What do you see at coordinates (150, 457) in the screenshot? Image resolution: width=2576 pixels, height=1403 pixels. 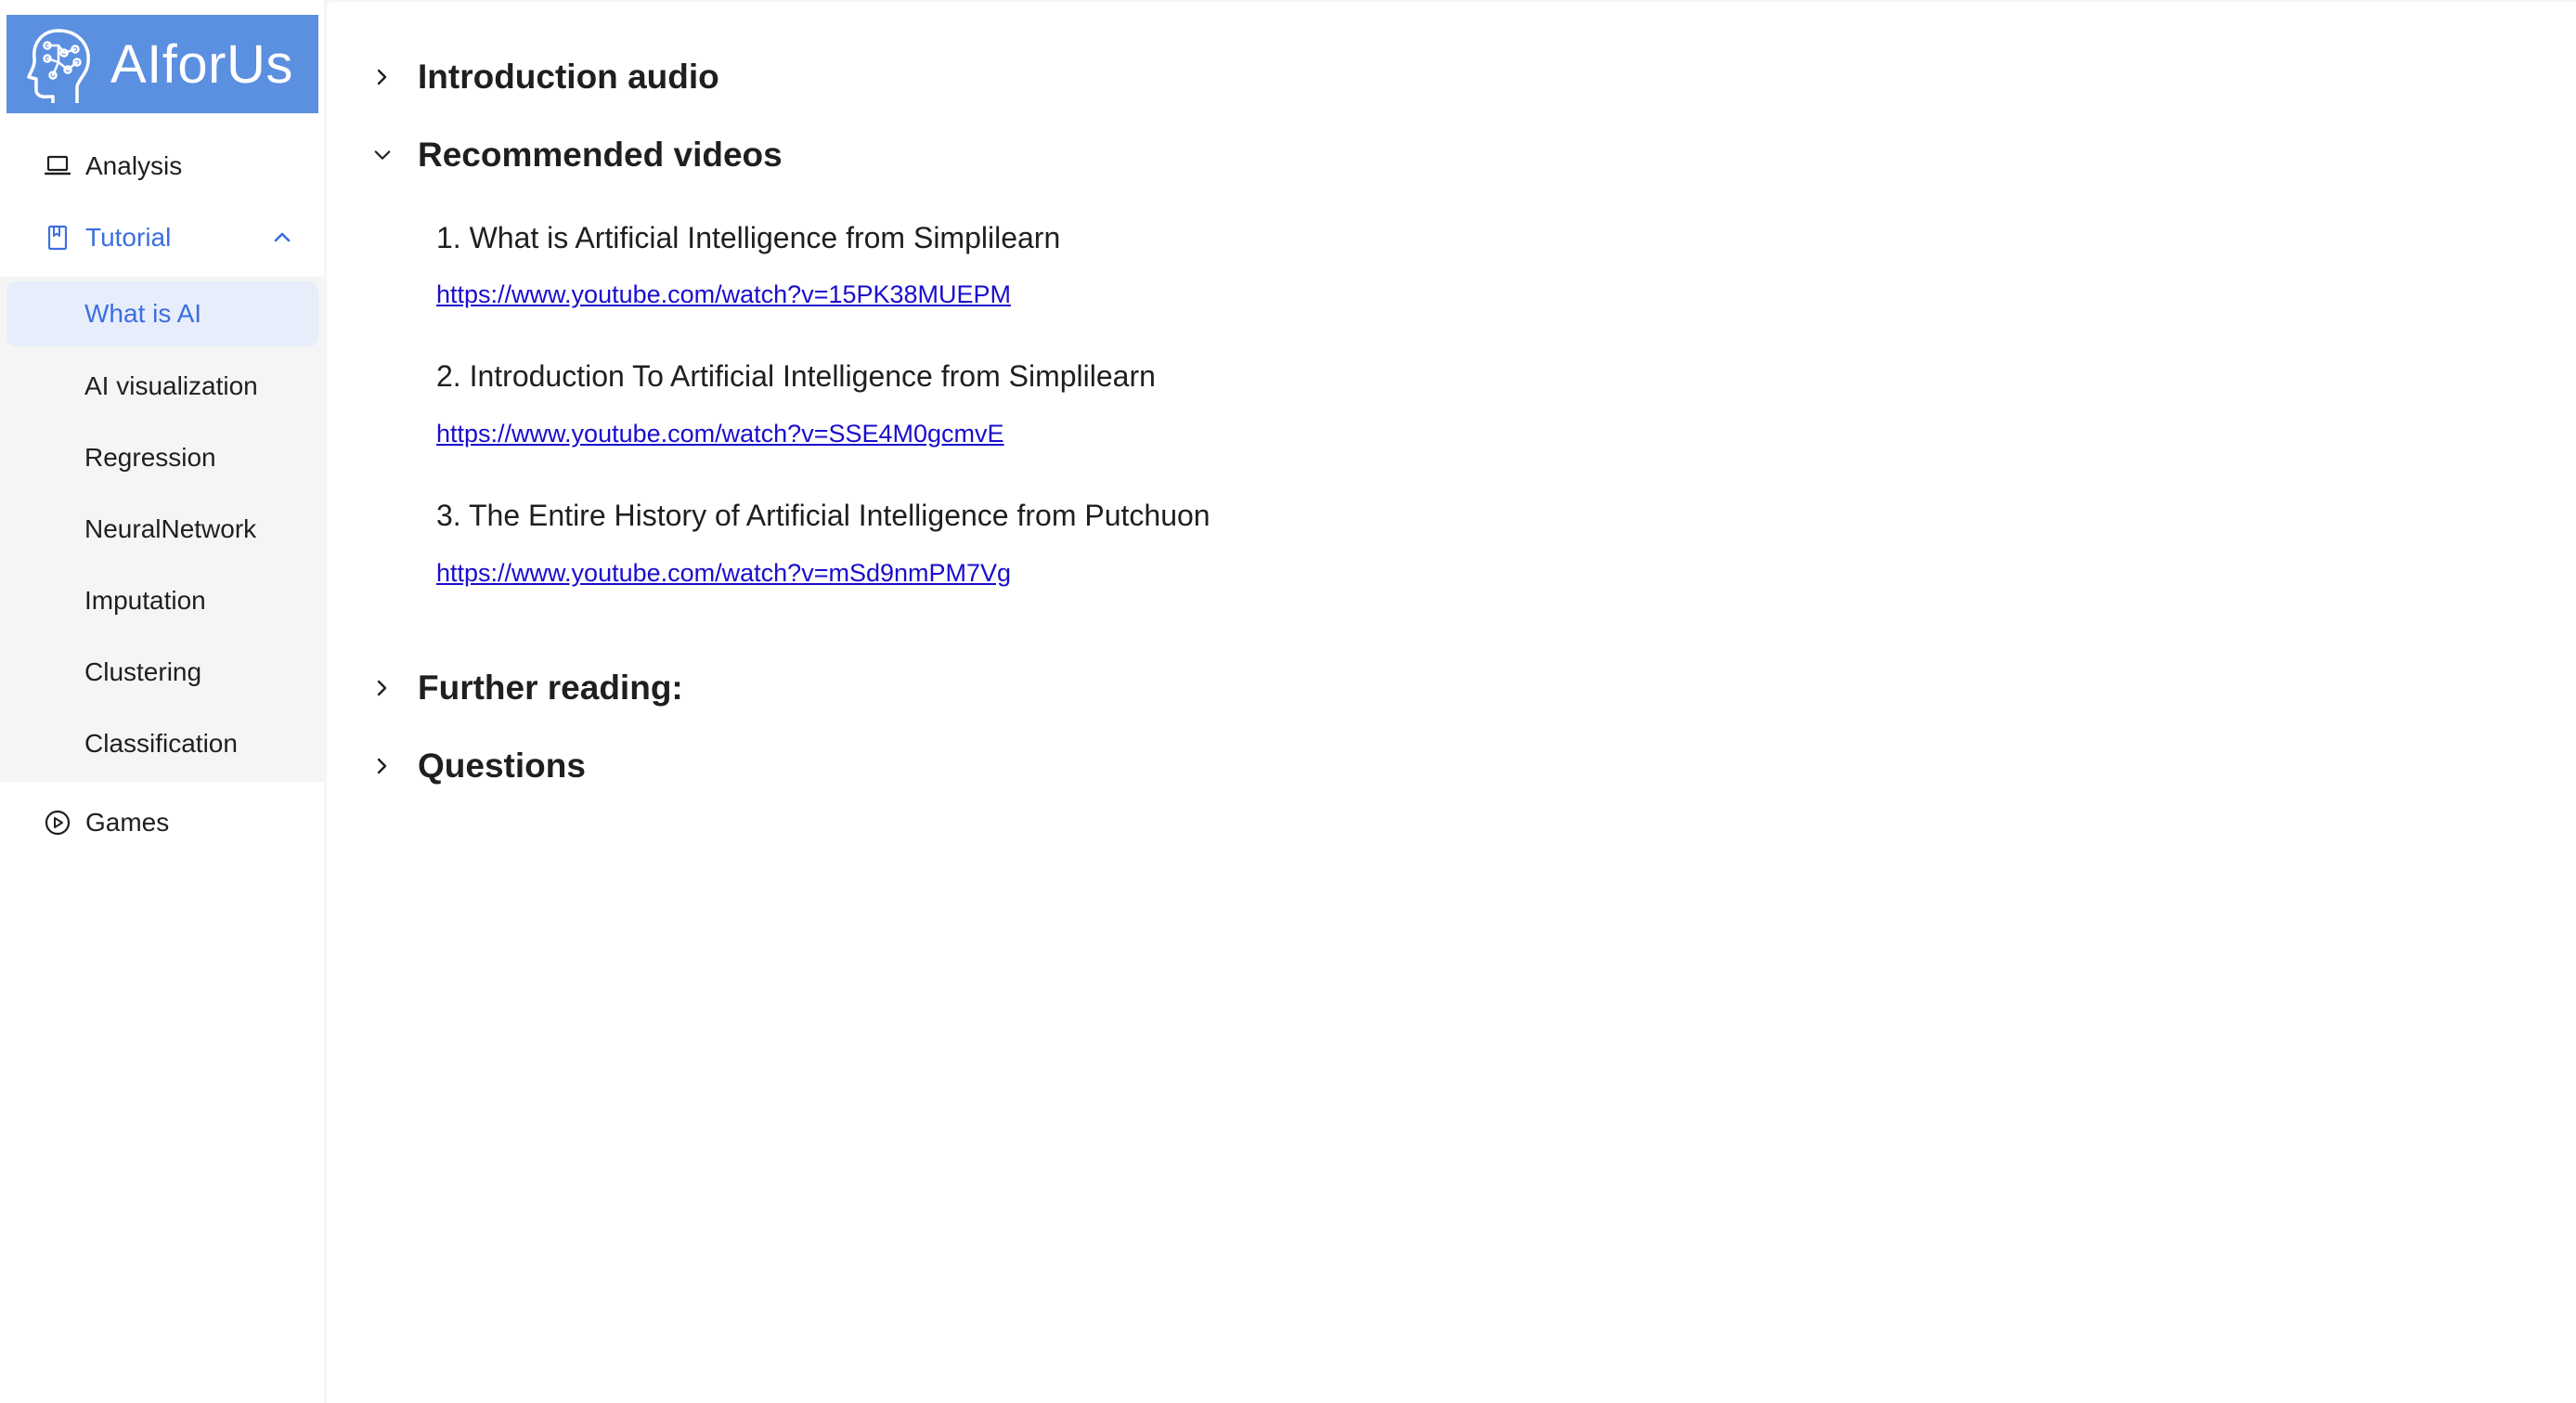 I see `sidebar-subitem-label: Regression` at bounding box center [150, 457].